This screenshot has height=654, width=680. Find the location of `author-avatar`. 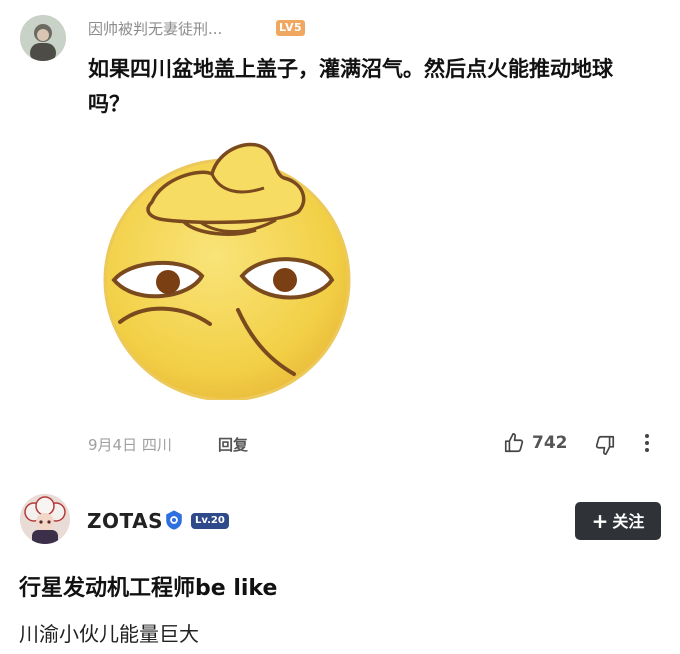

author-avatar is located at coordinates (45, 519).